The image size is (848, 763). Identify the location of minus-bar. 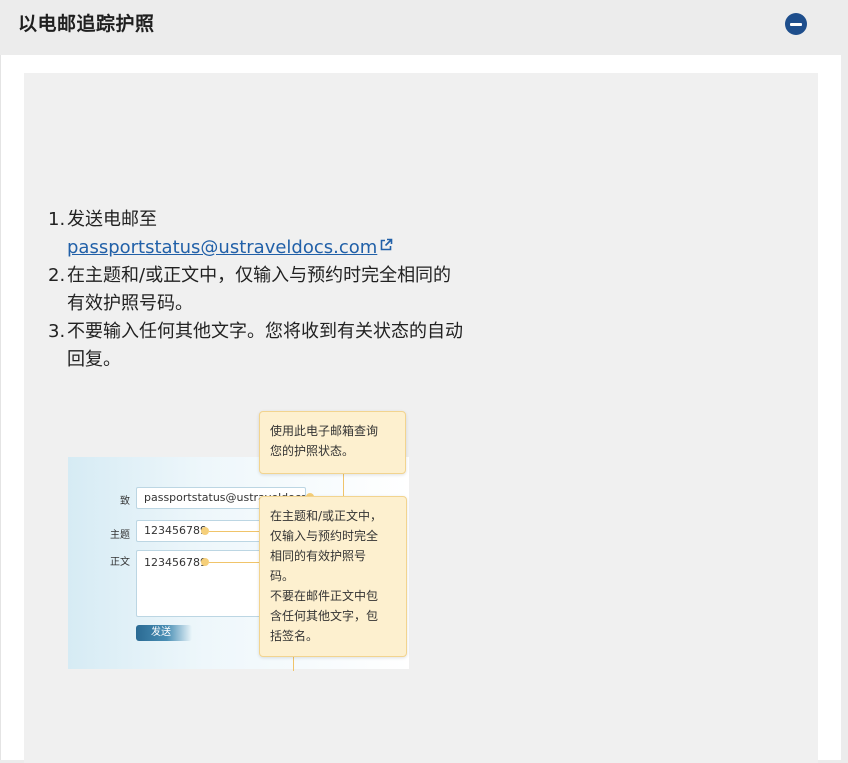
(796, 24).